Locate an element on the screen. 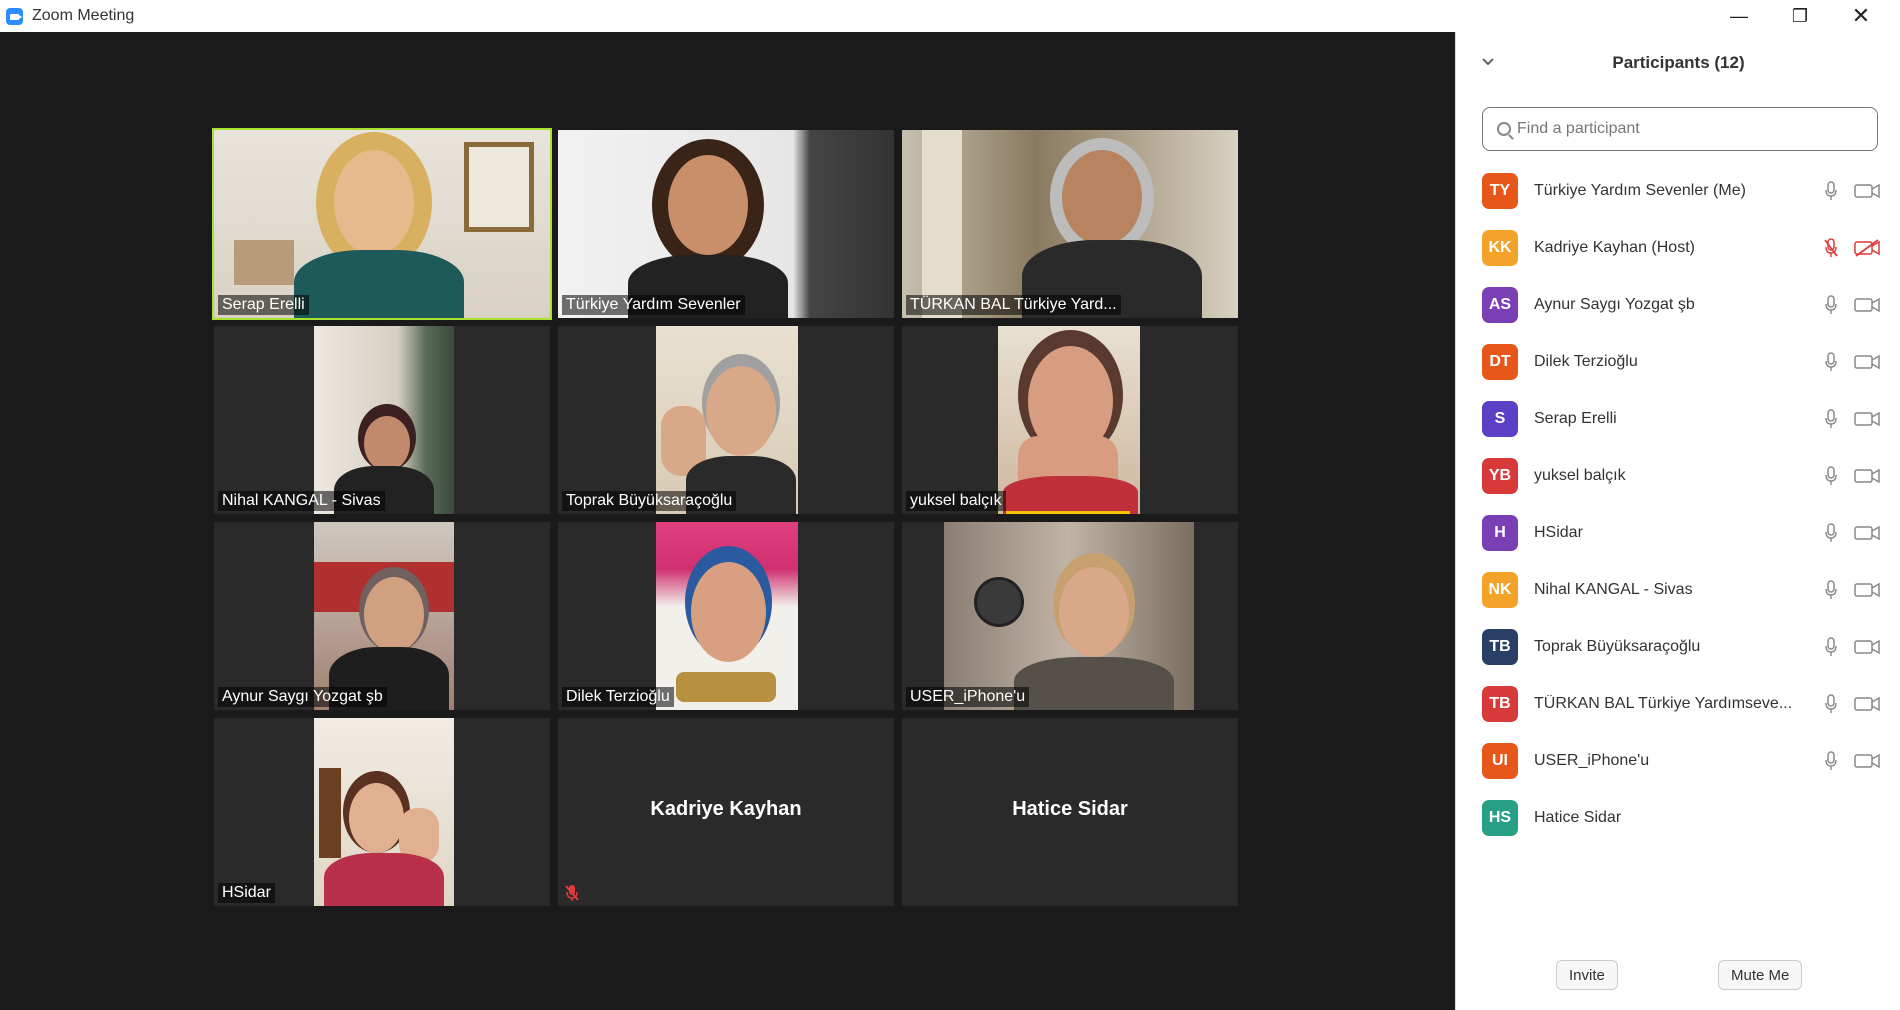  video-tile-user-iphone: USER_iPhone'u is located at coordinates (1070, 616).